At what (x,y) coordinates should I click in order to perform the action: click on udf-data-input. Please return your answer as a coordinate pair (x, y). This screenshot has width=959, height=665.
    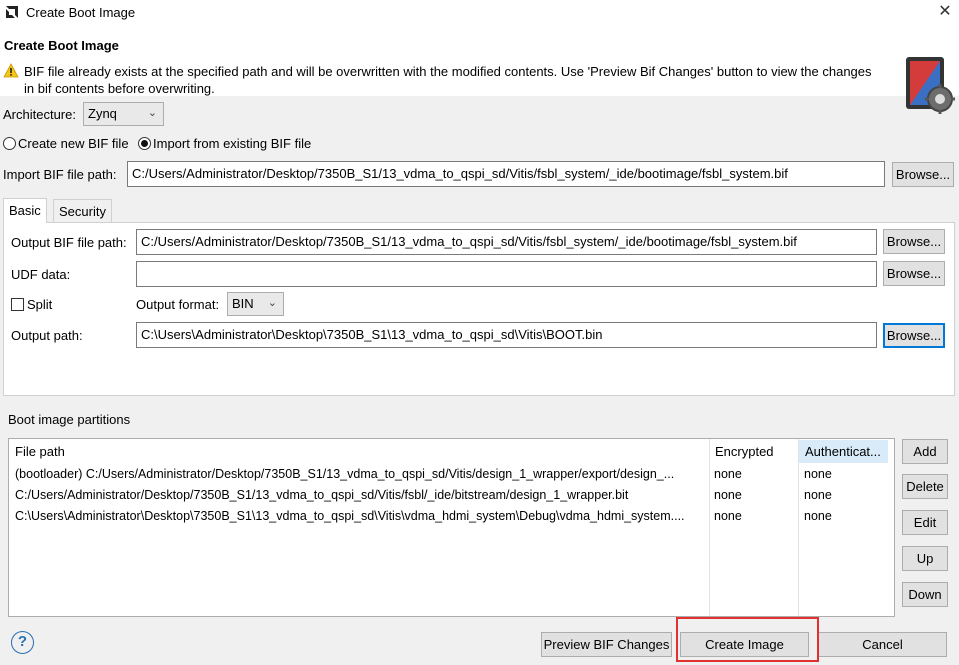
    Looking at the image, I should click on (506, 274).